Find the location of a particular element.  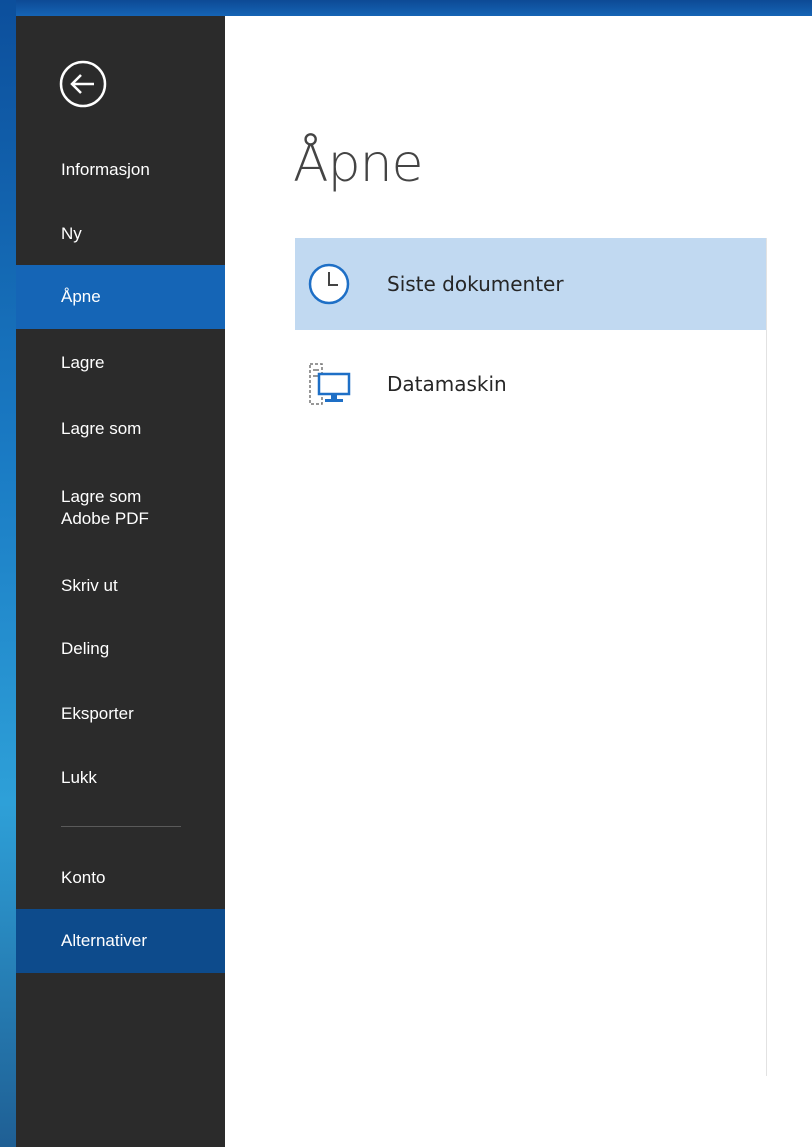

back-arrow-icon is located at coordinates (83, 84).